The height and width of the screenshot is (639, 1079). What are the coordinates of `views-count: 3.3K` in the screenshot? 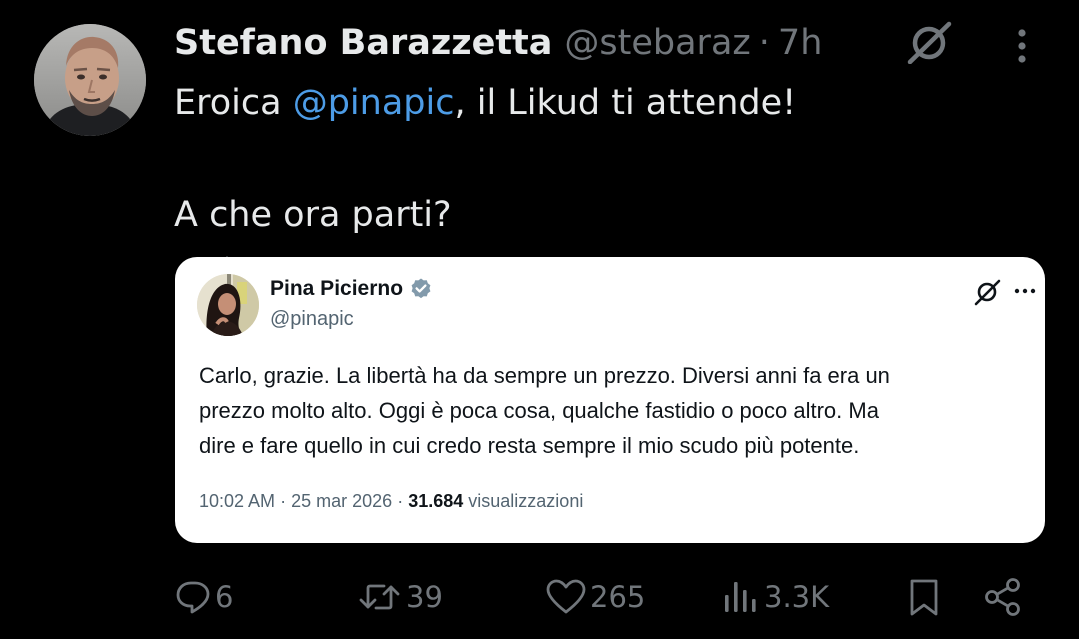 It's located at (797, 597).